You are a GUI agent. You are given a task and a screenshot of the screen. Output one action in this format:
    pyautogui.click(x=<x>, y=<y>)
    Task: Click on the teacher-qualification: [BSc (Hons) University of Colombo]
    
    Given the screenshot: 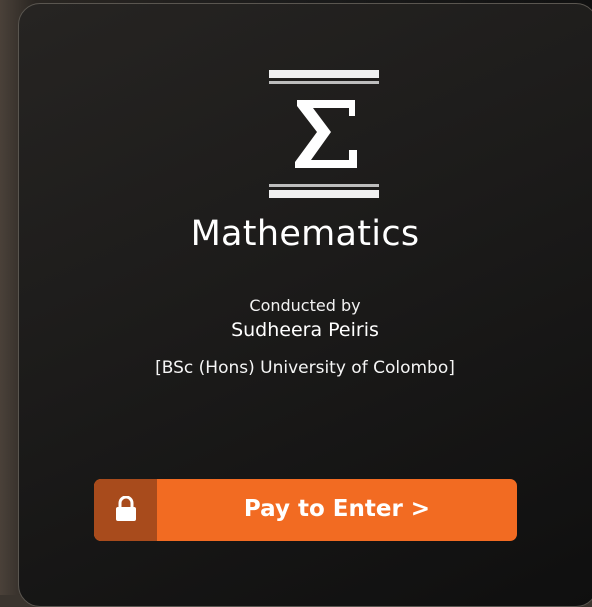 What is the action you would take?
    pyautogui.click(x=305, y=368)
    